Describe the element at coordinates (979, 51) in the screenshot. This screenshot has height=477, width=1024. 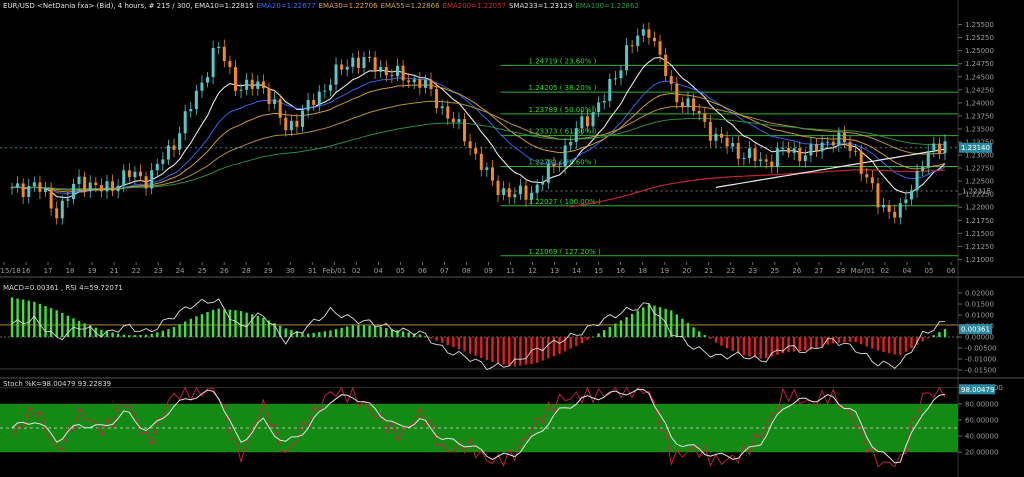
I see `y-tick-label: 1.25000` at that location.